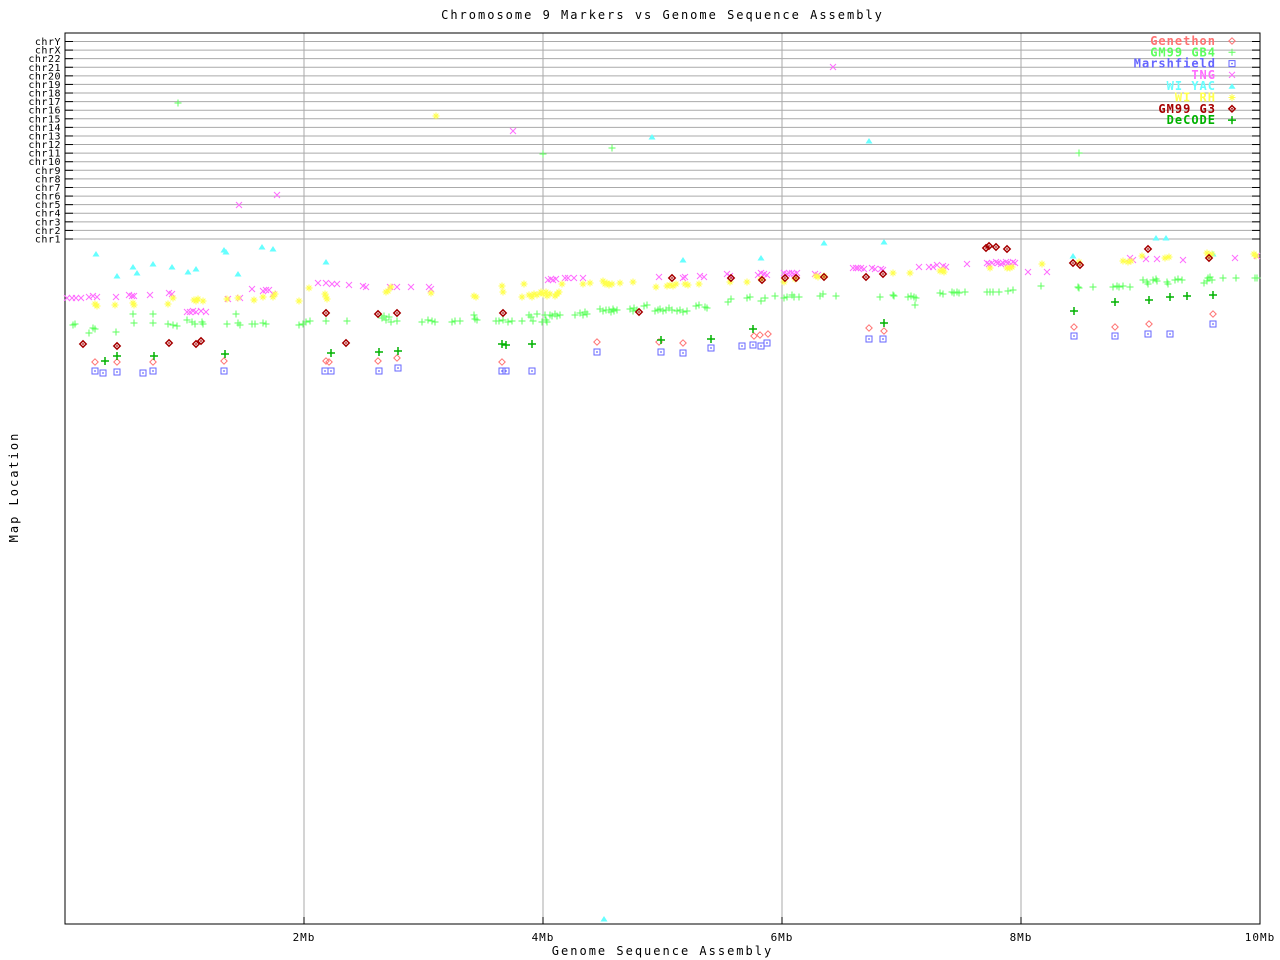 The image size is (1280, 960). I want to click on legend-label: DeCODE, so click(1191, 120).